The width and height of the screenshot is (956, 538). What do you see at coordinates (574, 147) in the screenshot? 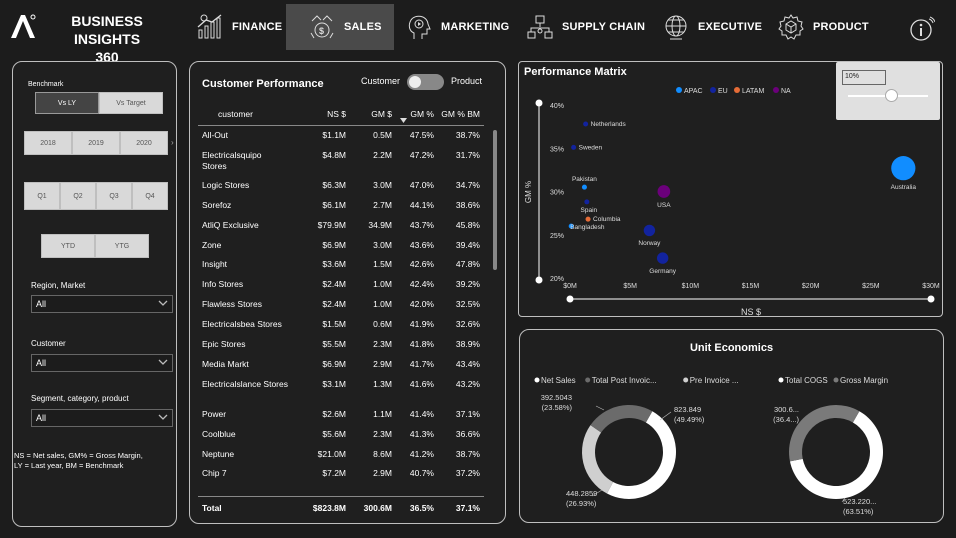
I see `data-point` at bounding box center [574, 147].